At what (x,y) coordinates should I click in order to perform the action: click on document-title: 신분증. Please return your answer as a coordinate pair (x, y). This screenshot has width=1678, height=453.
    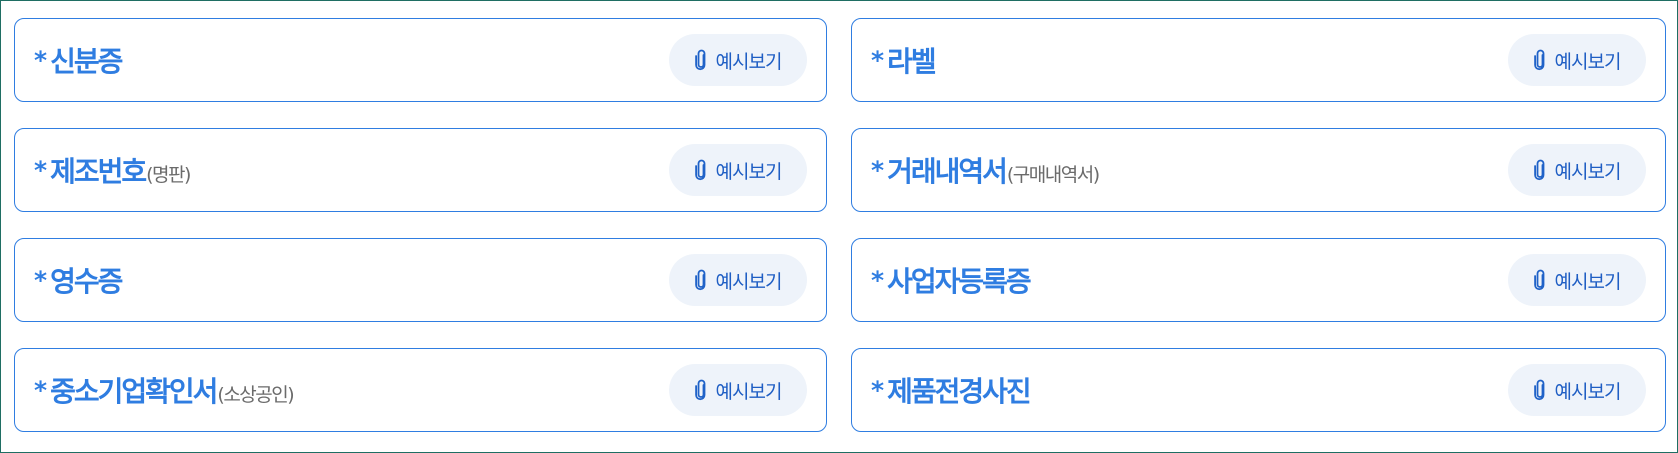
    Looking at the image, I should click on (86, 61).